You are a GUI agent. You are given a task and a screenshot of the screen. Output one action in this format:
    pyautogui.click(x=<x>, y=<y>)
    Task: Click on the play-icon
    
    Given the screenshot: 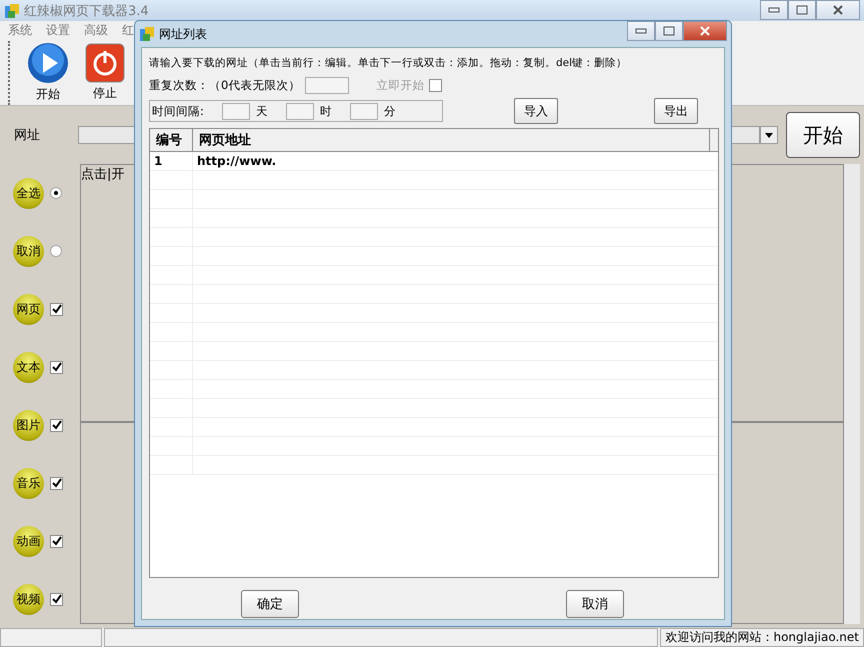 What is the action you would take?
    pyautogui.click(x=48, y=63)
    